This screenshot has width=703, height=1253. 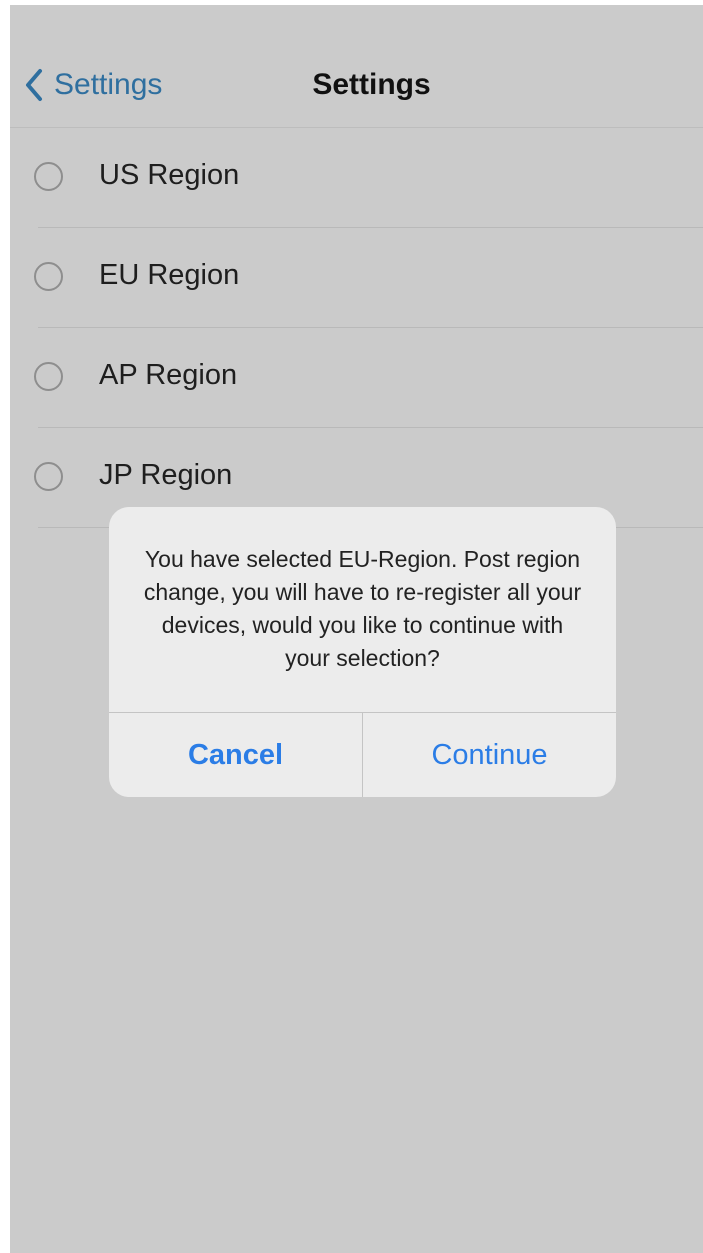 What do you see at coordinates (356, 278) in the screenshot?
I see `region-option-eu: EU Region` at bounding box center [356, 278].